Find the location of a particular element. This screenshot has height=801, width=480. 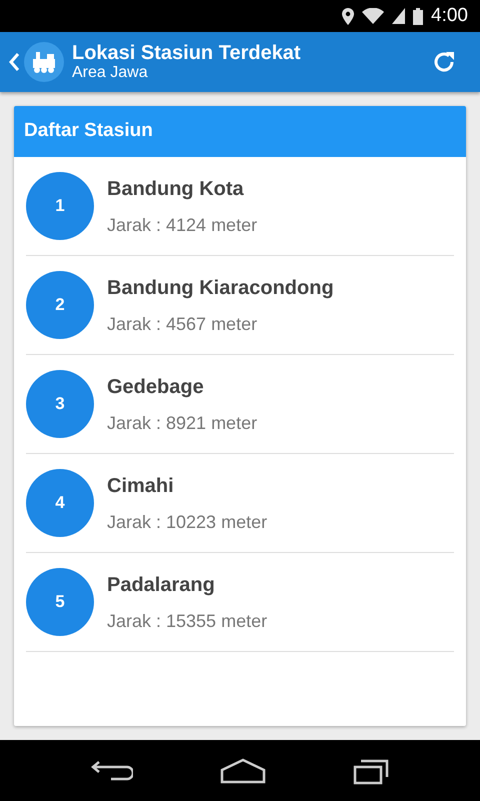

station-row: 1 Bandung Kota Jarak : 4124 meter is located at coordinates (240, 206).